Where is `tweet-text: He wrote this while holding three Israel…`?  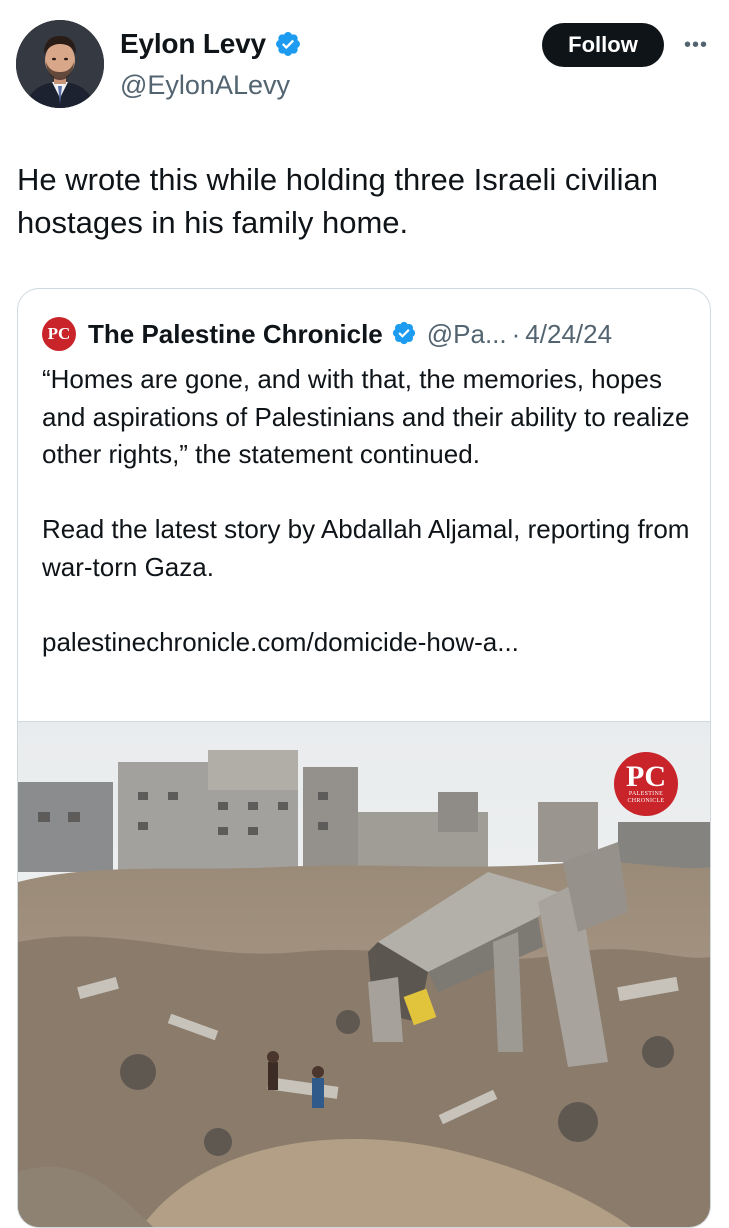 tweet-text: He wrote this while holding three Israel… is located at coordinates (337, 201).